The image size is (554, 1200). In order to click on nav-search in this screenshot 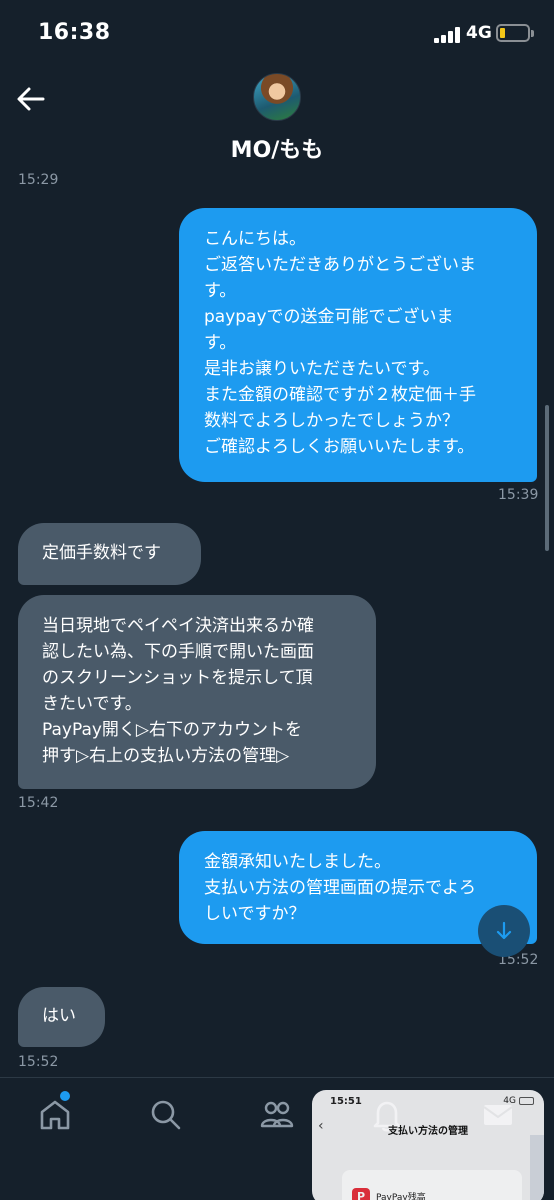, I will do `click(166, 1115)`.